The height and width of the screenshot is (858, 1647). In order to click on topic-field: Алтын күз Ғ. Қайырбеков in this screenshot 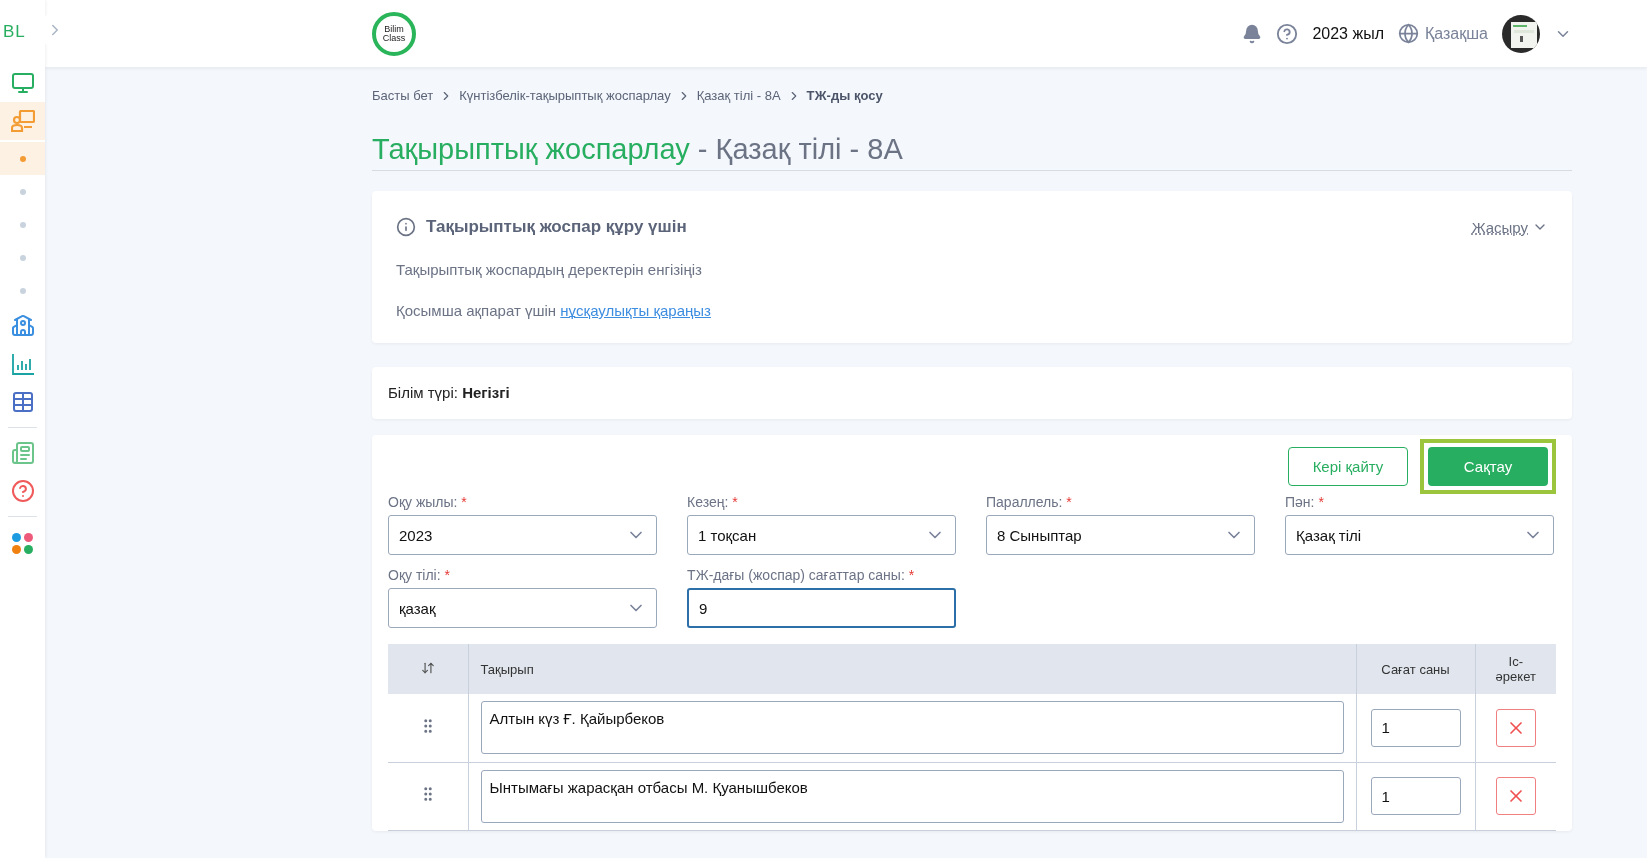, I will do `click(912, 728)`.